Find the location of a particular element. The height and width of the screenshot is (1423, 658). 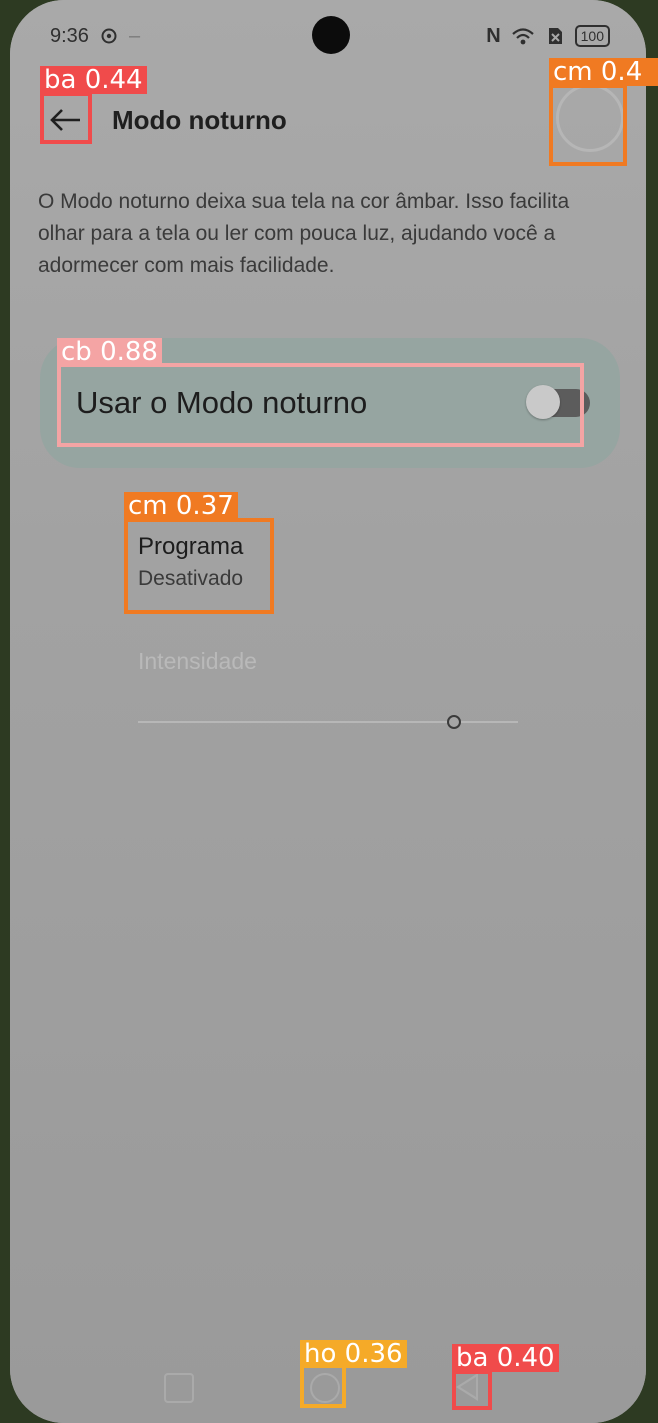

detection-box-overflow is located at coordinates (588, 125).